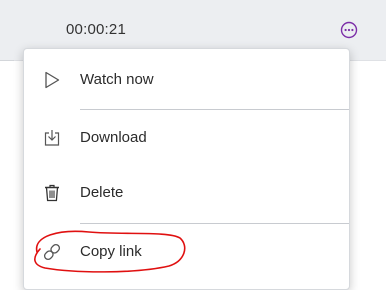 This screenshot has width=386, height=290. I want to click on menu-item-label: Download, so click(113, 137).